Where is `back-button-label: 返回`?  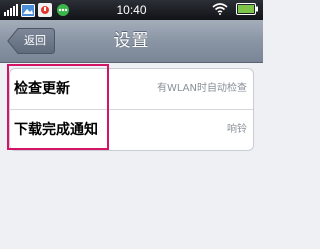
back-button-label: 返回 is located at coordinates (35, 40).